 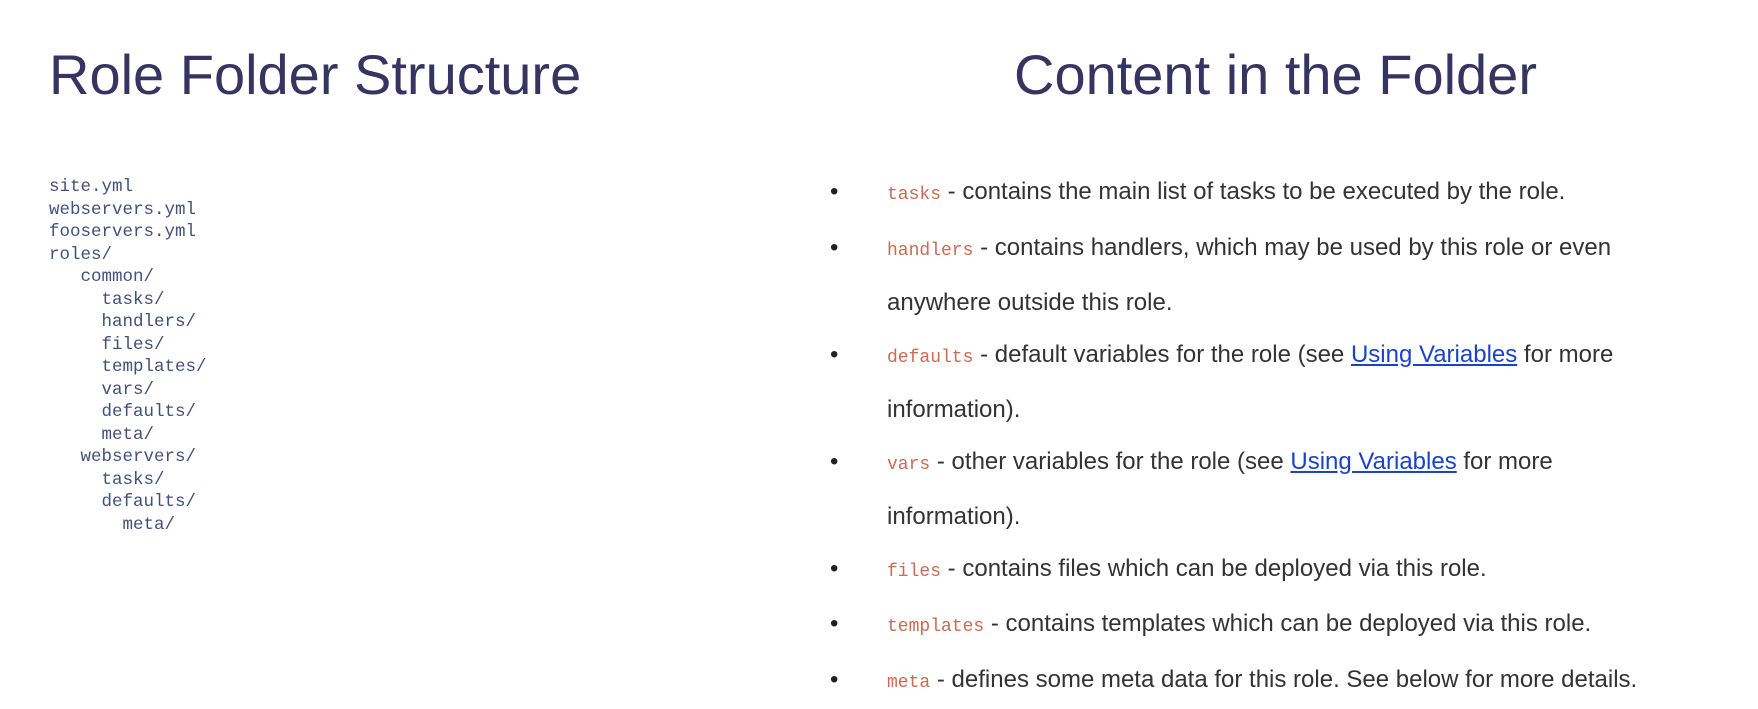 I want to click on tree-line: files/, so click(x=128, y=345).